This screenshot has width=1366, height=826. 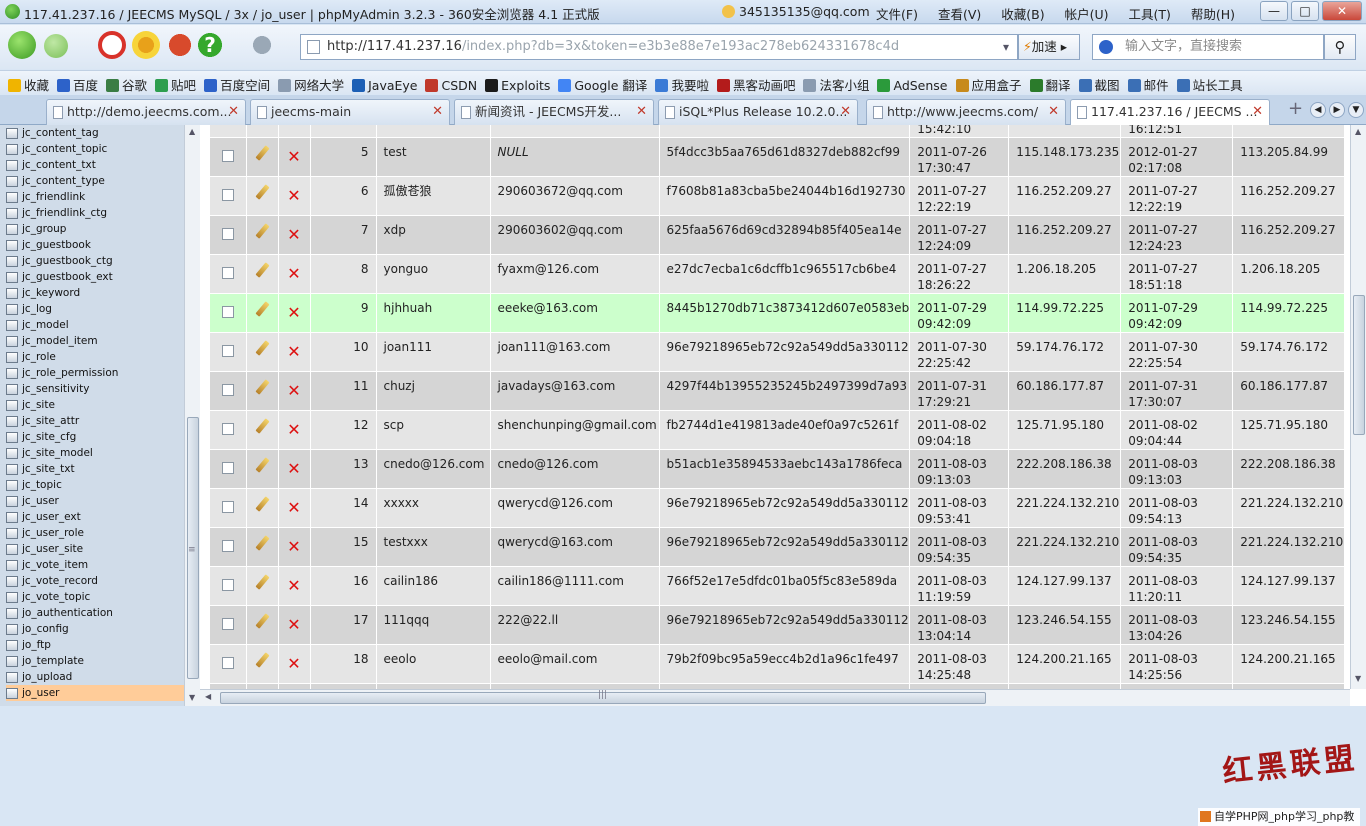 What do you see at coordinates (1305, 11) in the screenshot?
I see `maximize-button: □` at bounding box center [1305, 11].